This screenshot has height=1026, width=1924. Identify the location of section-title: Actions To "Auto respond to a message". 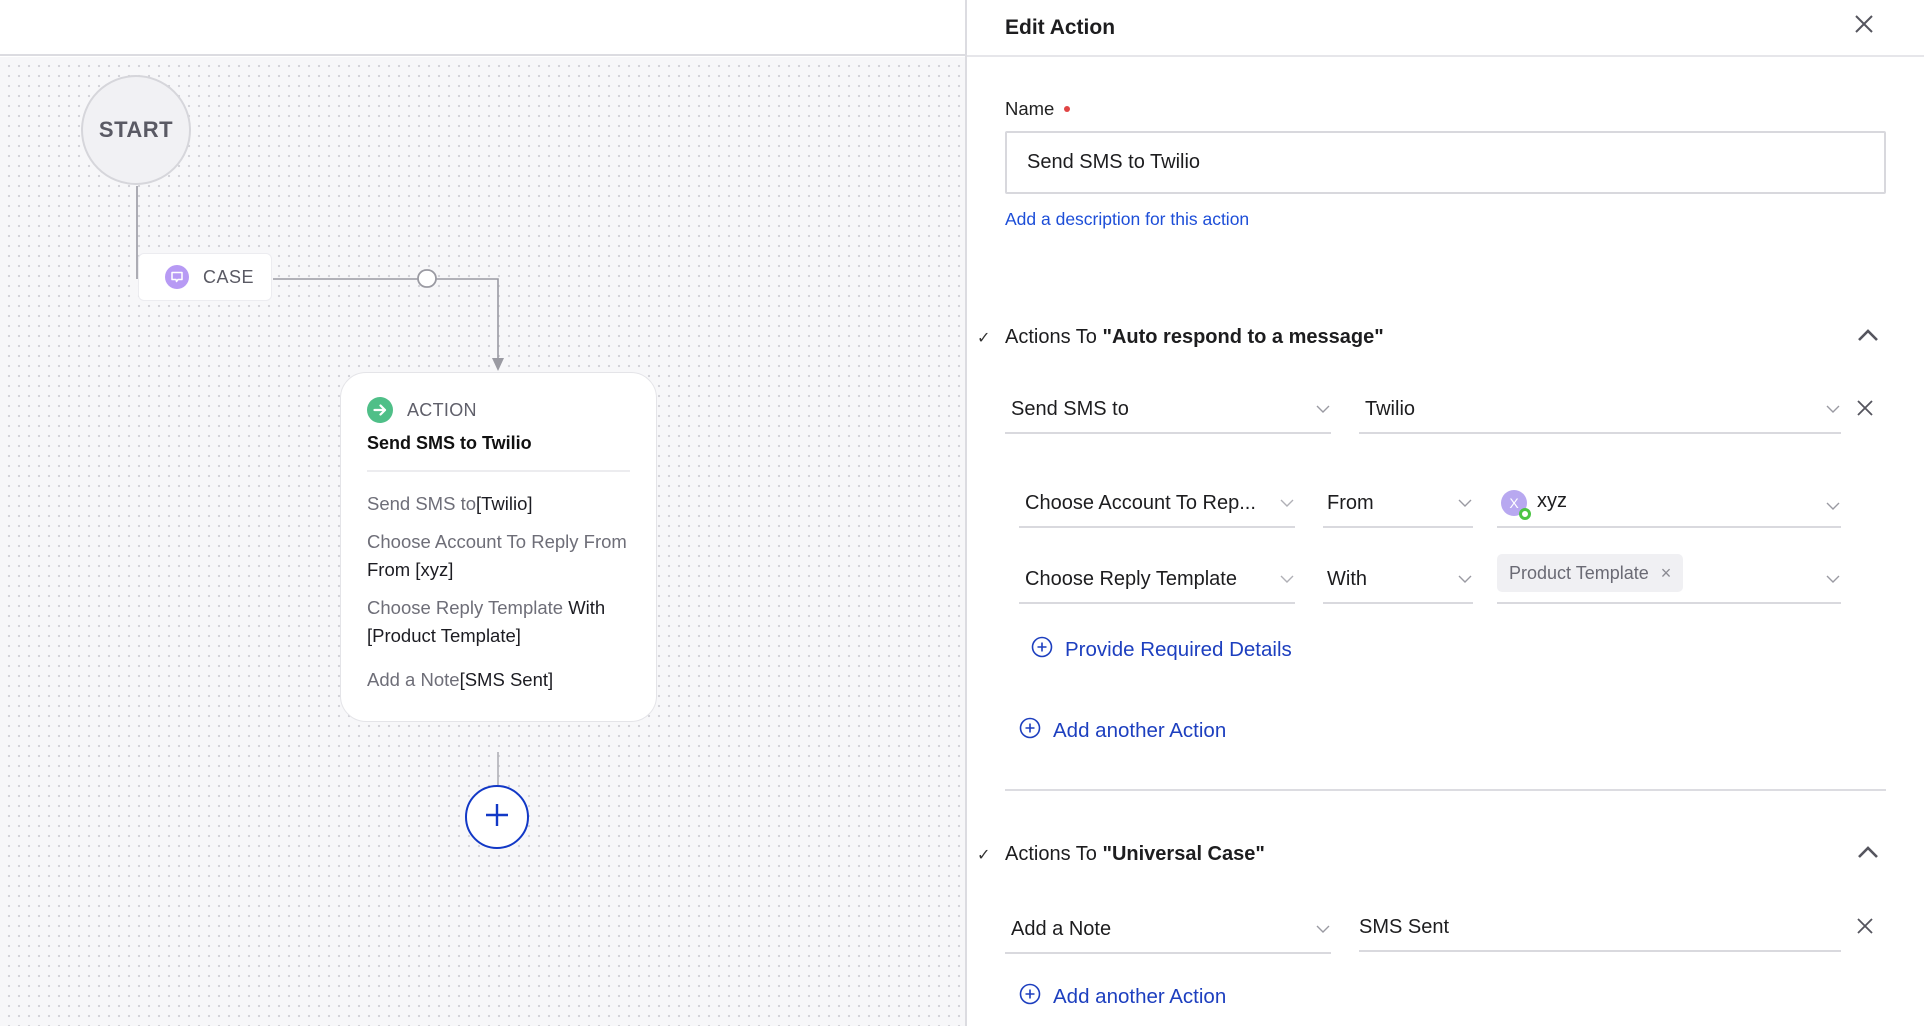
(1194, 337).